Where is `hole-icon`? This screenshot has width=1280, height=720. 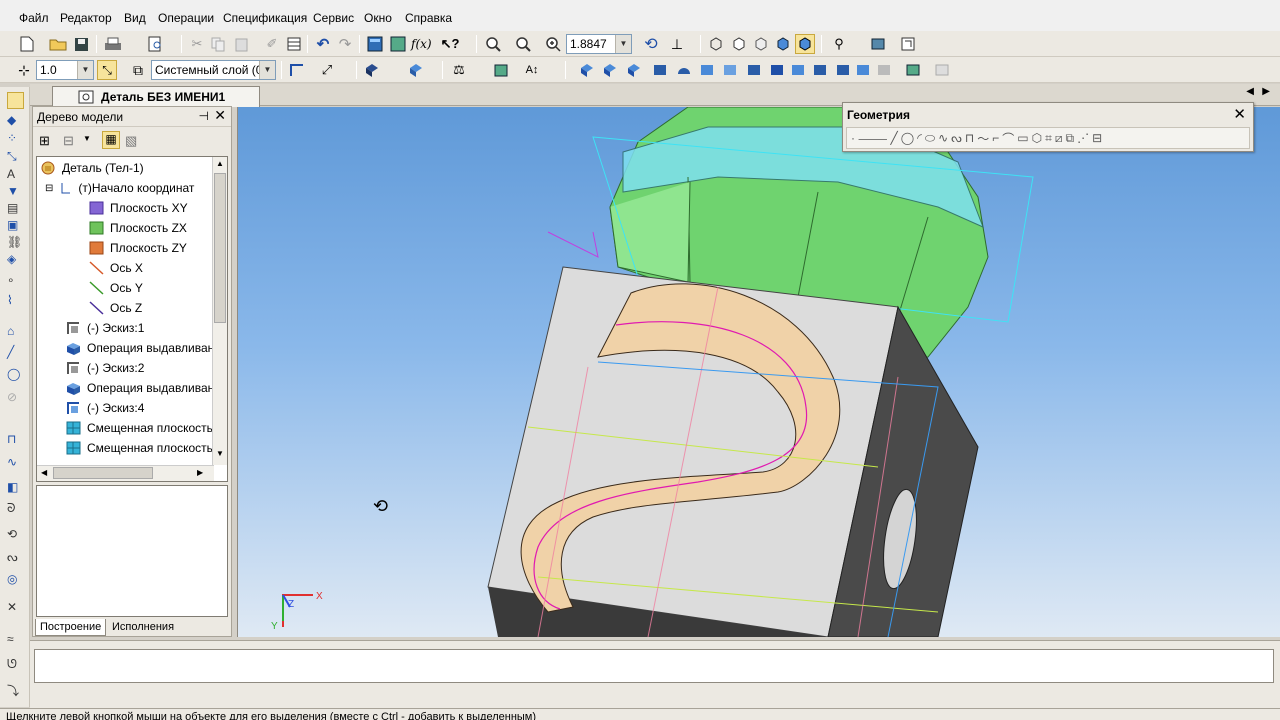 hole-icon is located at coordinates (777, 70).